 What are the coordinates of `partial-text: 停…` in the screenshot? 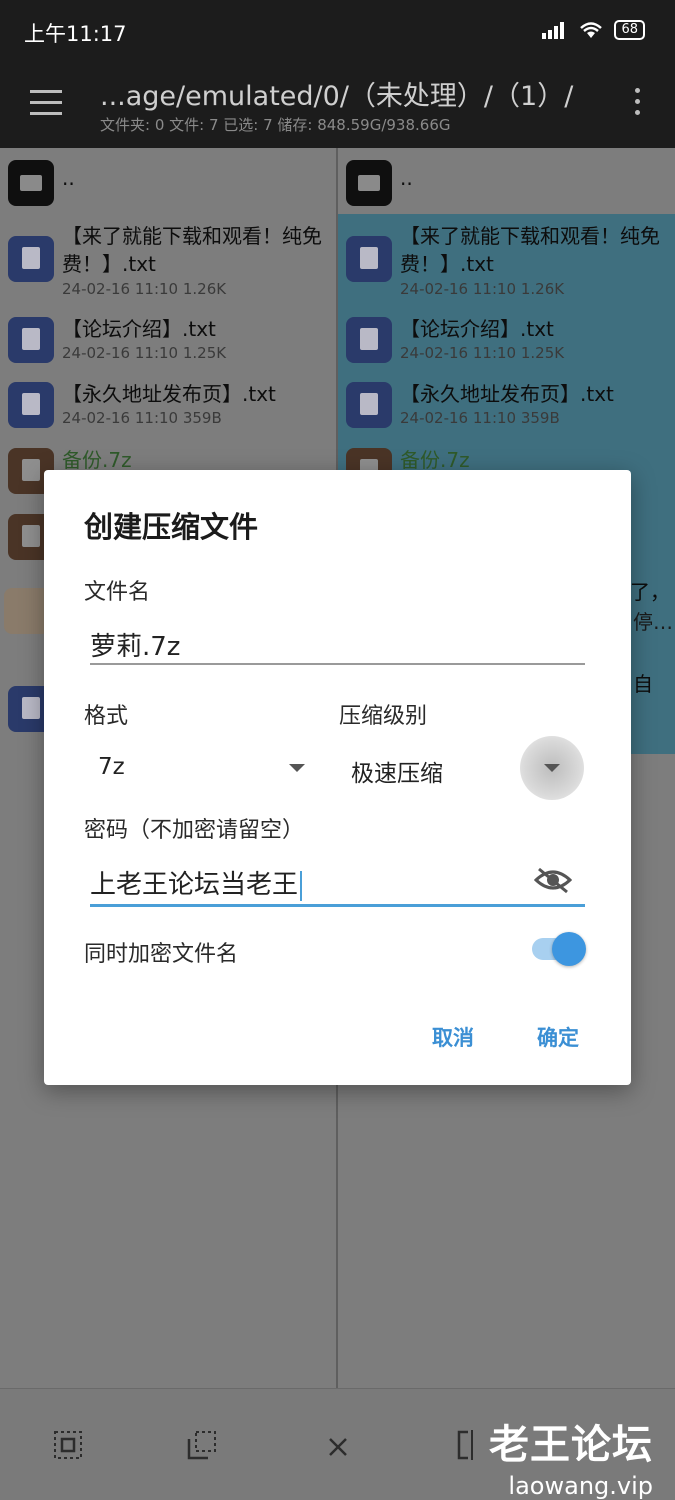 It's located at (653, 622).